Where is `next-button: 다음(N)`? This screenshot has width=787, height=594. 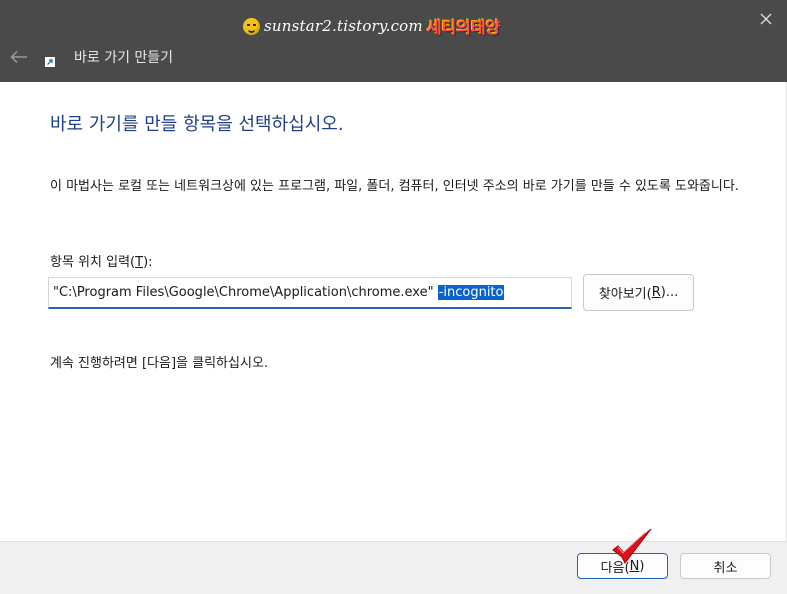
next-button: 다음(N) is located at coordinates (622, 566).